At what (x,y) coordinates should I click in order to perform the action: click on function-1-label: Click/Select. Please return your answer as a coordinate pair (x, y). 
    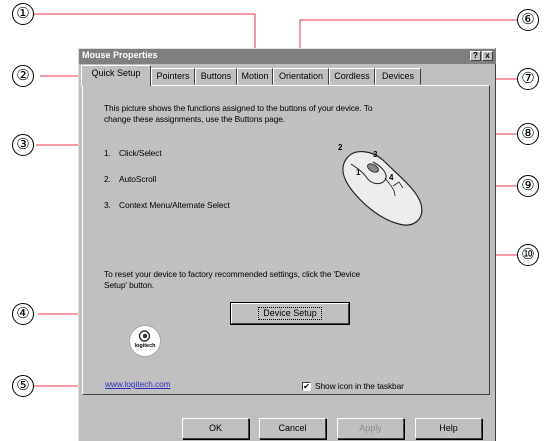
    Looking at the image, I should click on (140, 153).